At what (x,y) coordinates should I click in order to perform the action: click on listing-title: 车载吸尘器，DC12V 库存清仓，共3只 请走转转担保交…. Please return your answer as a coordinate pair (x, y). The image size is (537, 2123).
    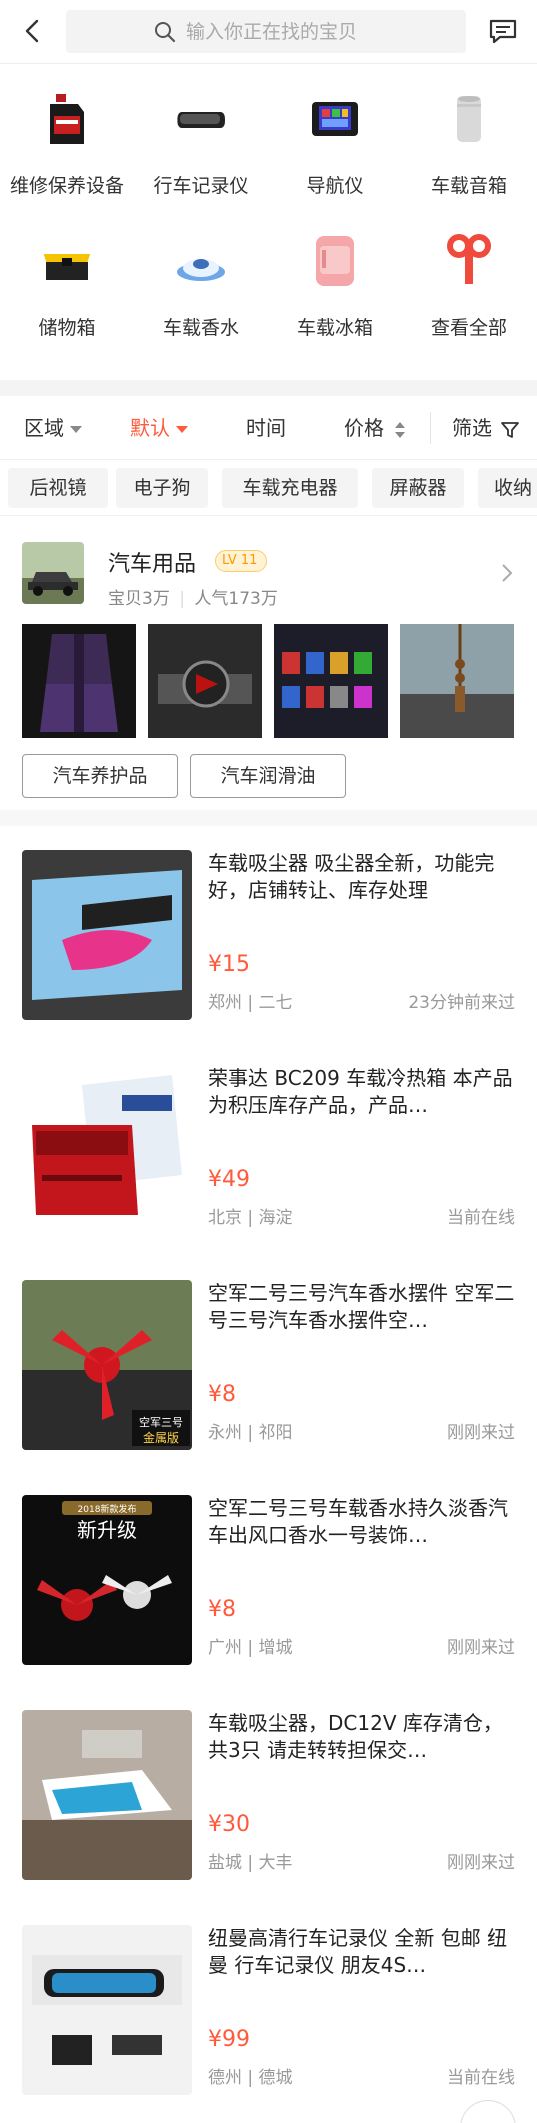
    Looking at the image, I should click on (355, 1736).